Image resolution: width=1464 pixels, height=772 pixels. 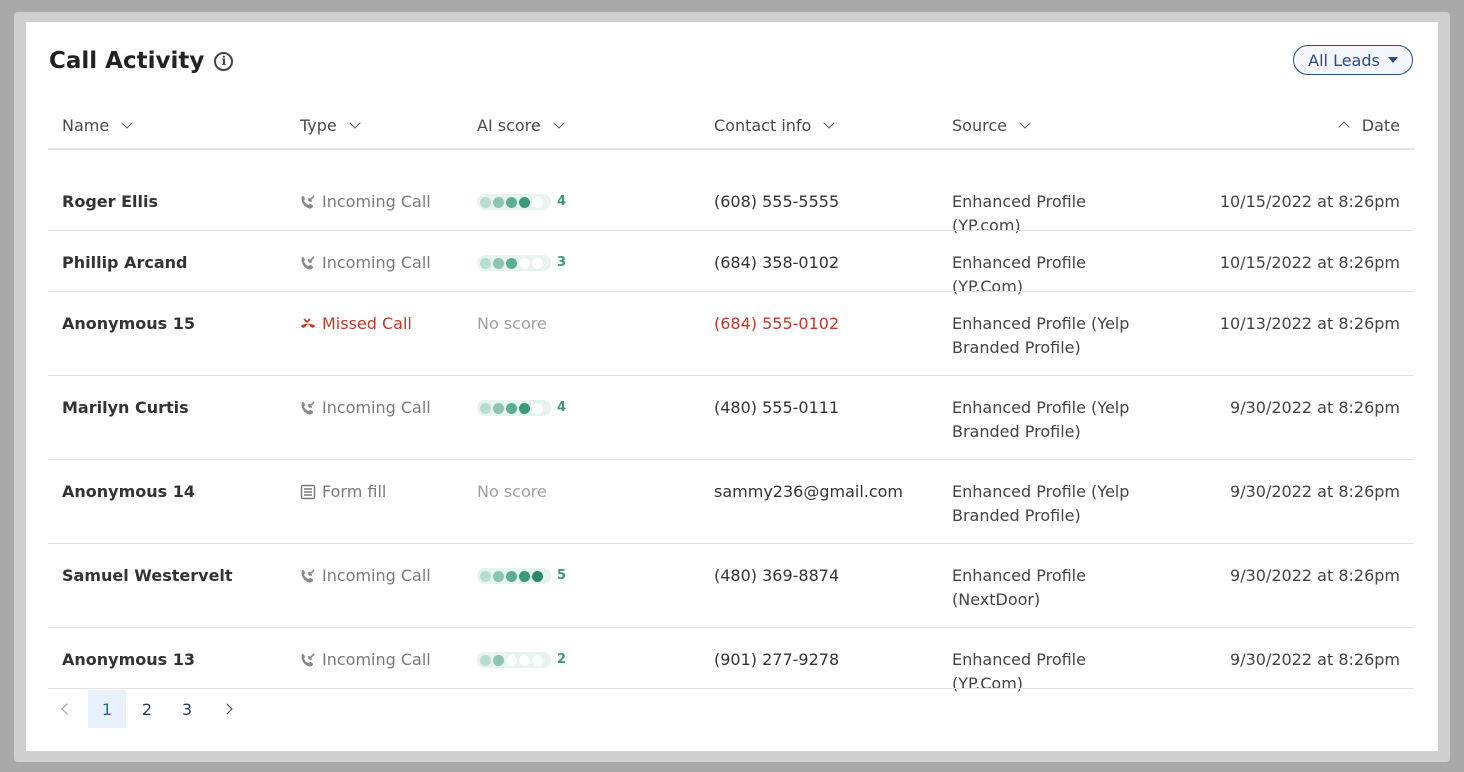 I want to click on column-header-type: Type, so click(x=330, y=125).